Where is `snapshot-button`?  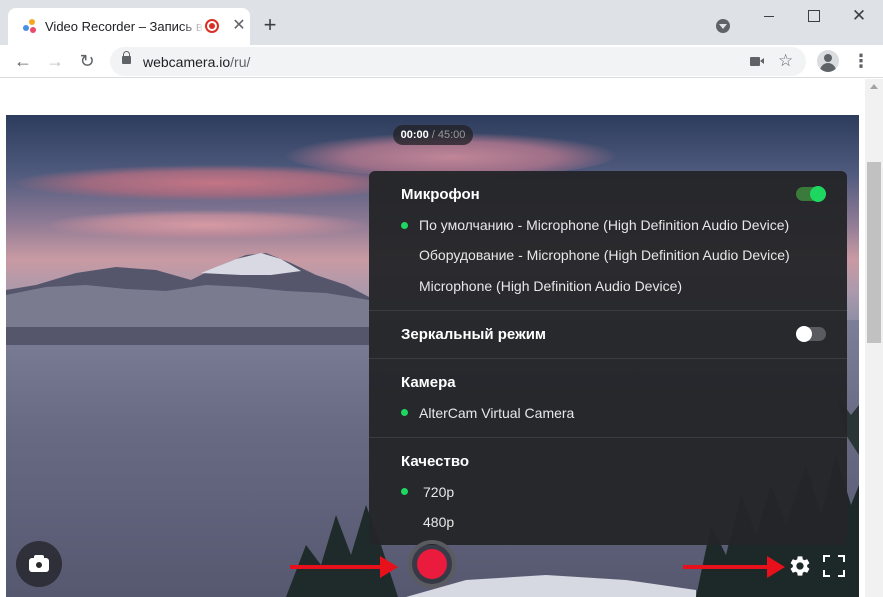 snapshot-button is located at coordinates (39, 564).